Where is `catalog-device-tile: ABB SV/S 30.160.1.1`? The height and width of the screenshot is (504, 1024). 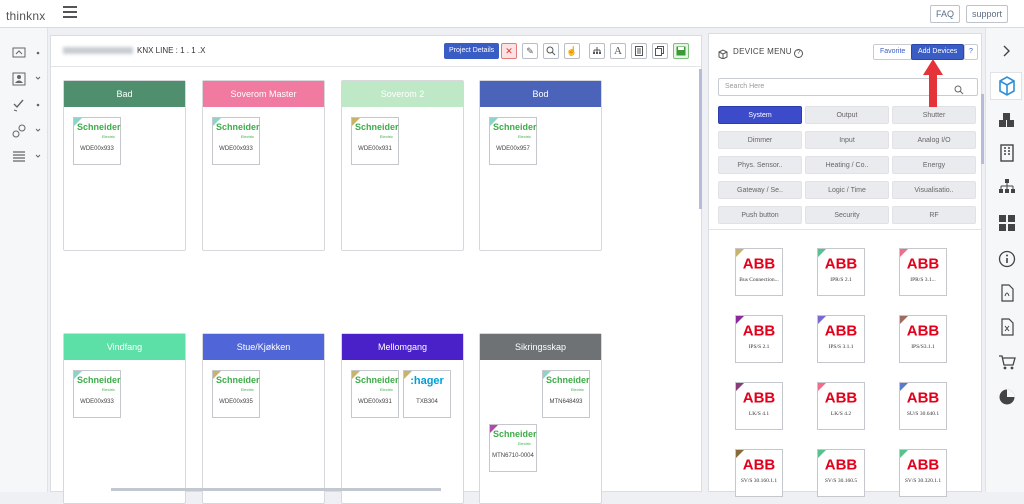
catalog-device-tile: ABB SV/S 30.160.1.1 is located at coordinates (759, 473).